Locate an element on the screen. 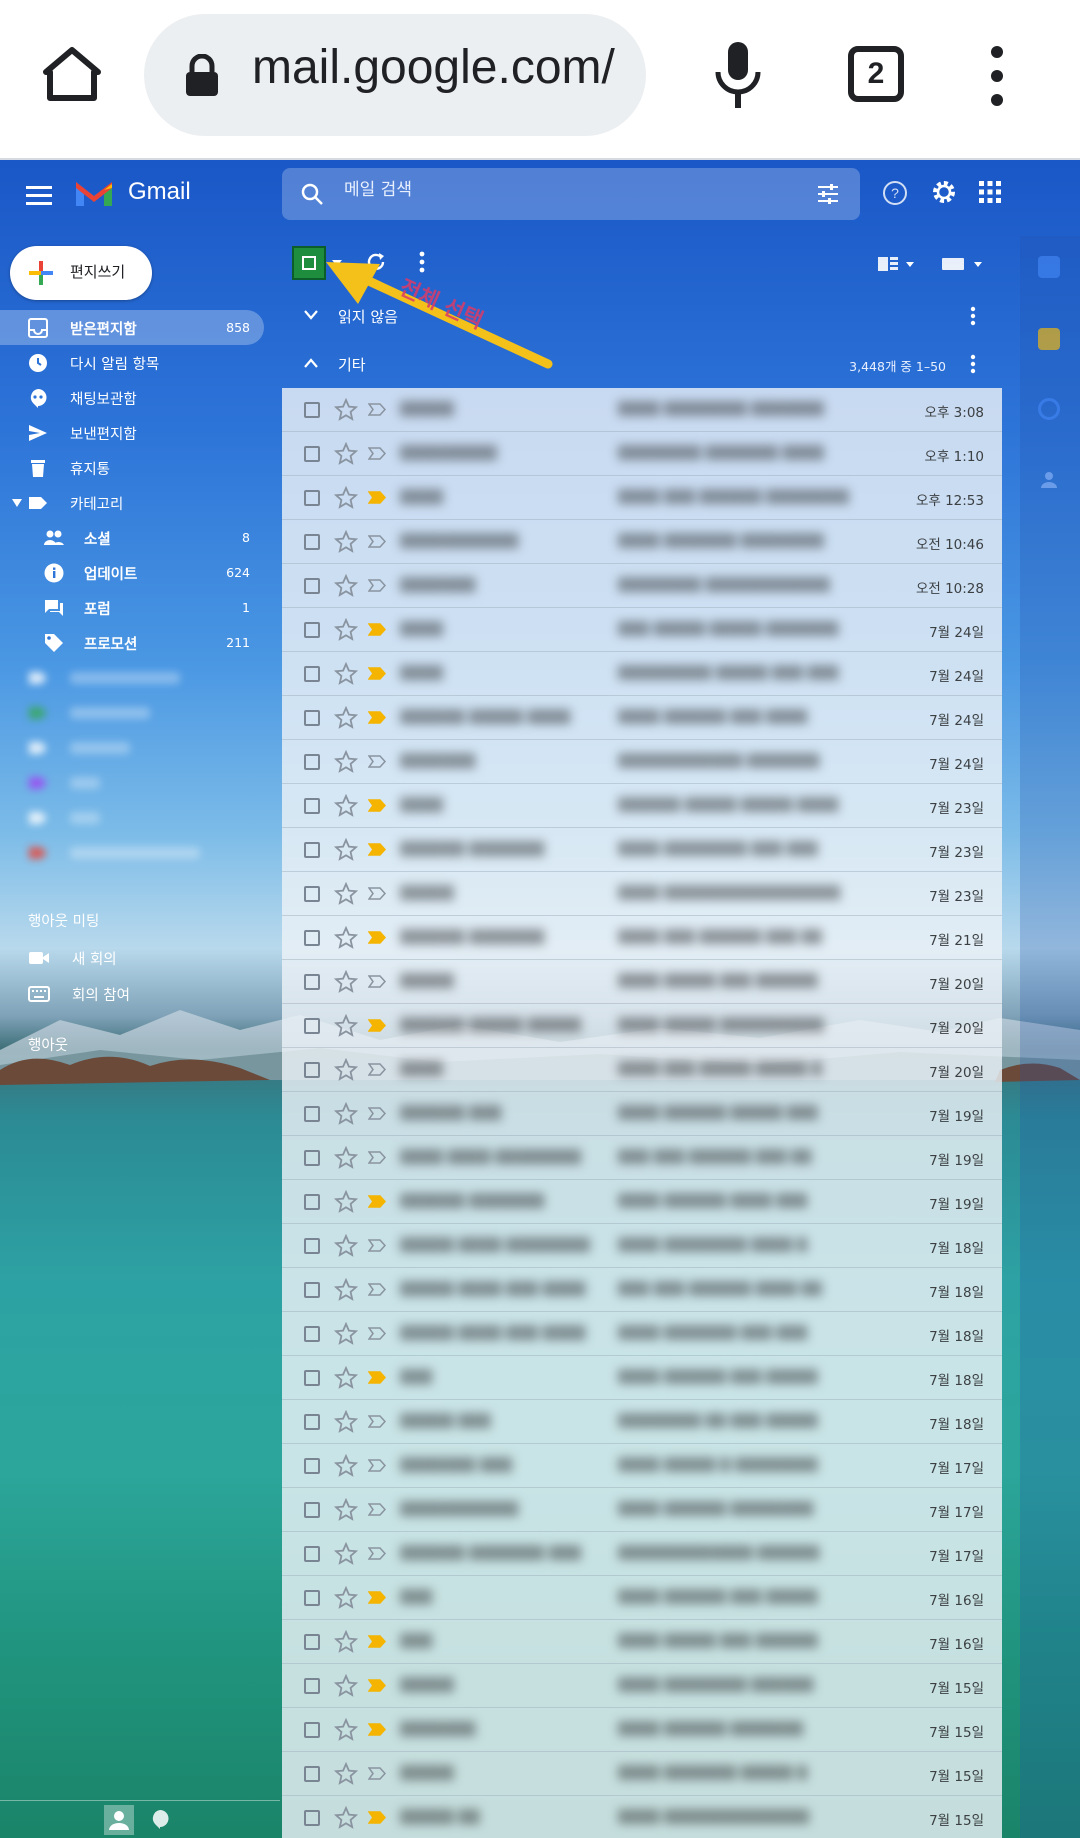  mail-row: ▒▒▒▒▒ ▒▒▒▒ ▒▒▒▒▒▒▒▒ ▒▒▒▒▒▒ 7월 15일 is located at coordinates (642, 1686).